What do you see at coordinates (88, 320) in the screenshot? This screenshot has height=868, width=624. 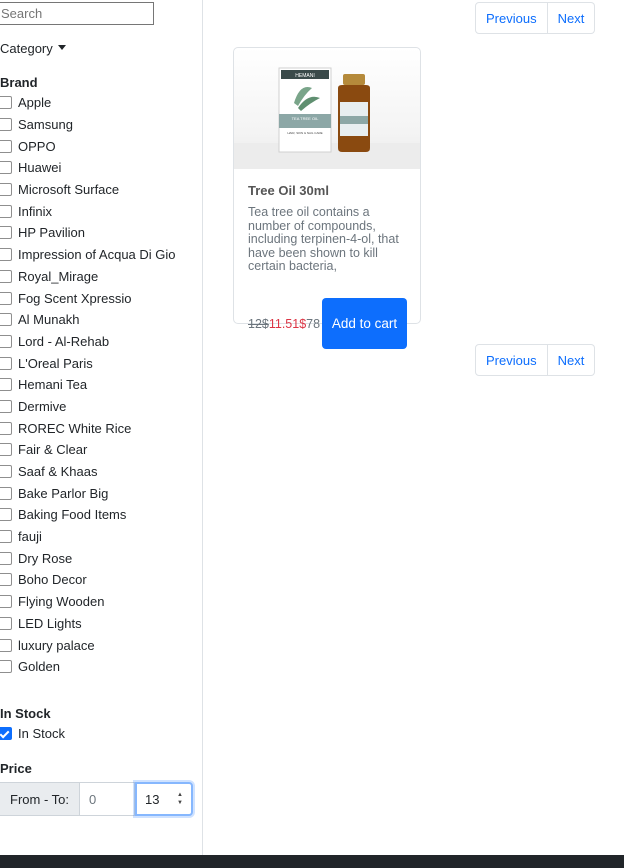 I see `brand-item: Al Munakh` at bounding box center [88, 320].